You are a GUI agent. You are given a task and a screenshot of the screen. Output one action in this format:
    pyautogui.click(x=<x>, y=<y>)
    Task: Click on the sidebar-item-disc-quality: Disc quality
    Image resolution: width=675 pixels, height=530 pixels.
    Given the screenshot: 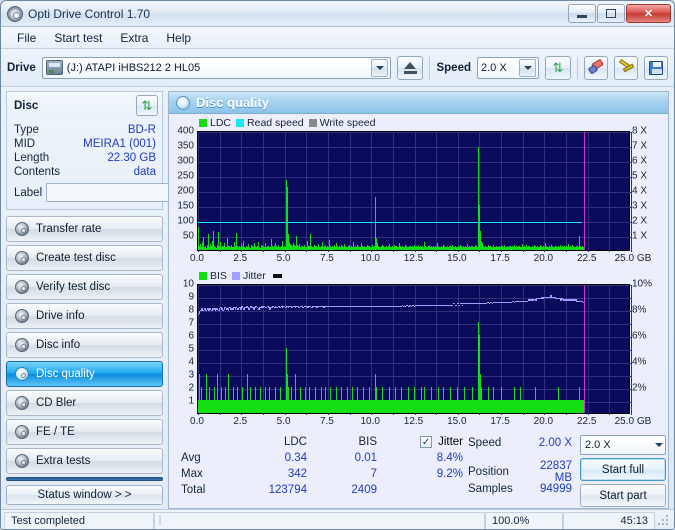 What is the action you would take?
    pyautogui.click(x=84, y=374)
    